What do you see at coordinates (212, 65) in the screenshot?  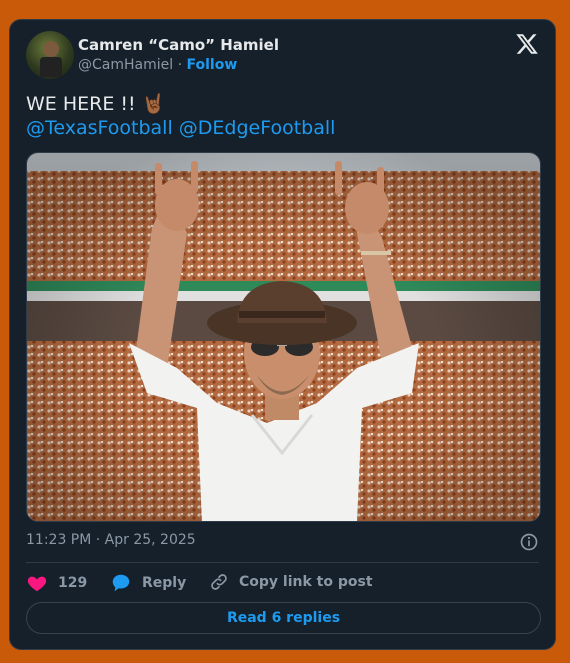 I see `follow-button: Follow` at bounding box center [212, 65].